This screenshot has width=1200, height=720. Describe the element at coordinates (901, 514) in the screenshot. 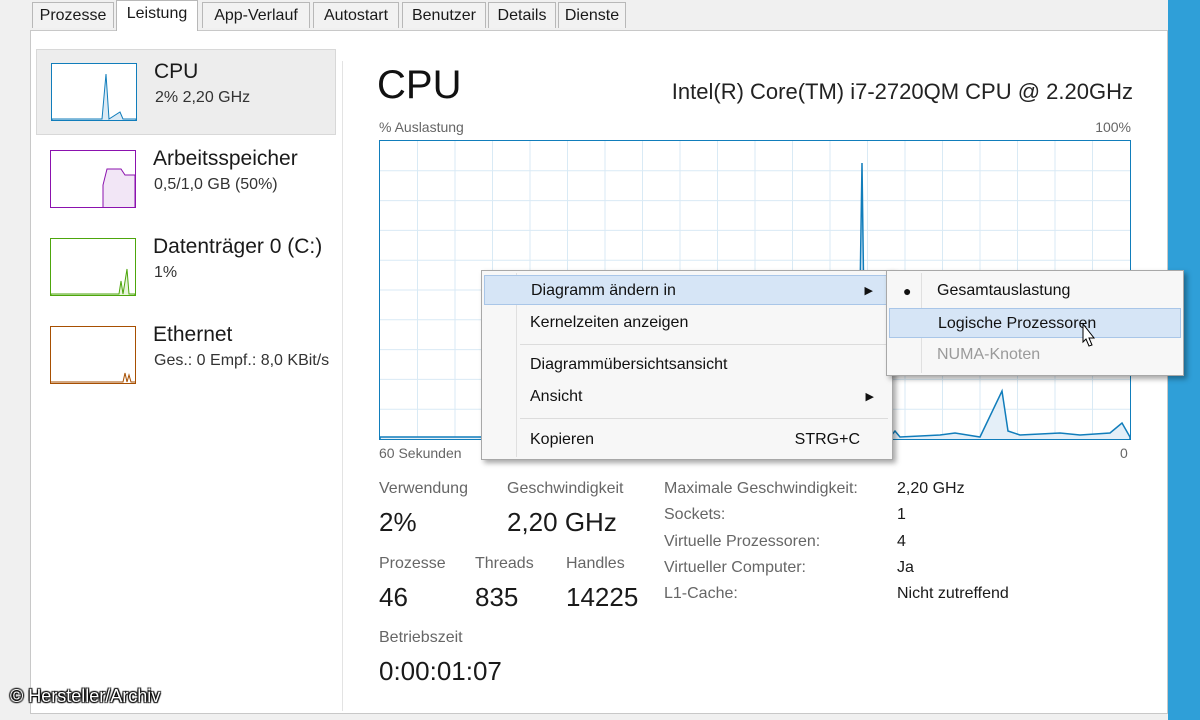

I see `info-value: 1` at that location.